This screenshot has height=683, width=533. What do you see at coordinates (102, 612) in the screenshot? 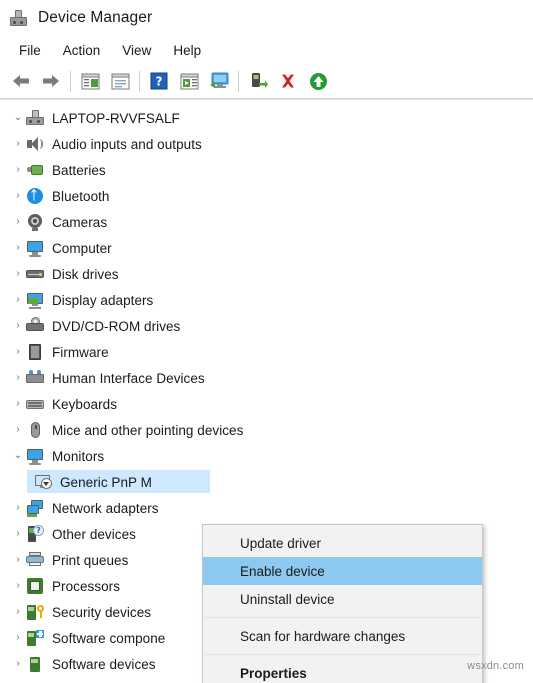
I see `tree-item-label: Security devices` at bounding box center [102, 612].